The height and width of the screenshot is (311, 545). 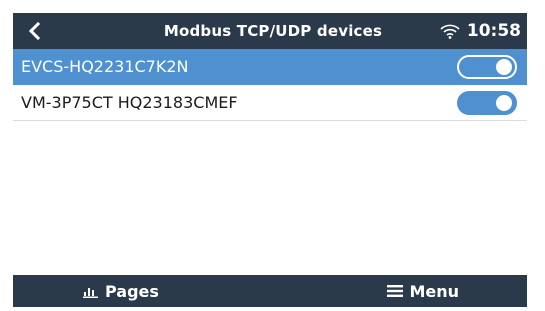 I want to click on chevron-left-icon, so click(x=34, y=31).